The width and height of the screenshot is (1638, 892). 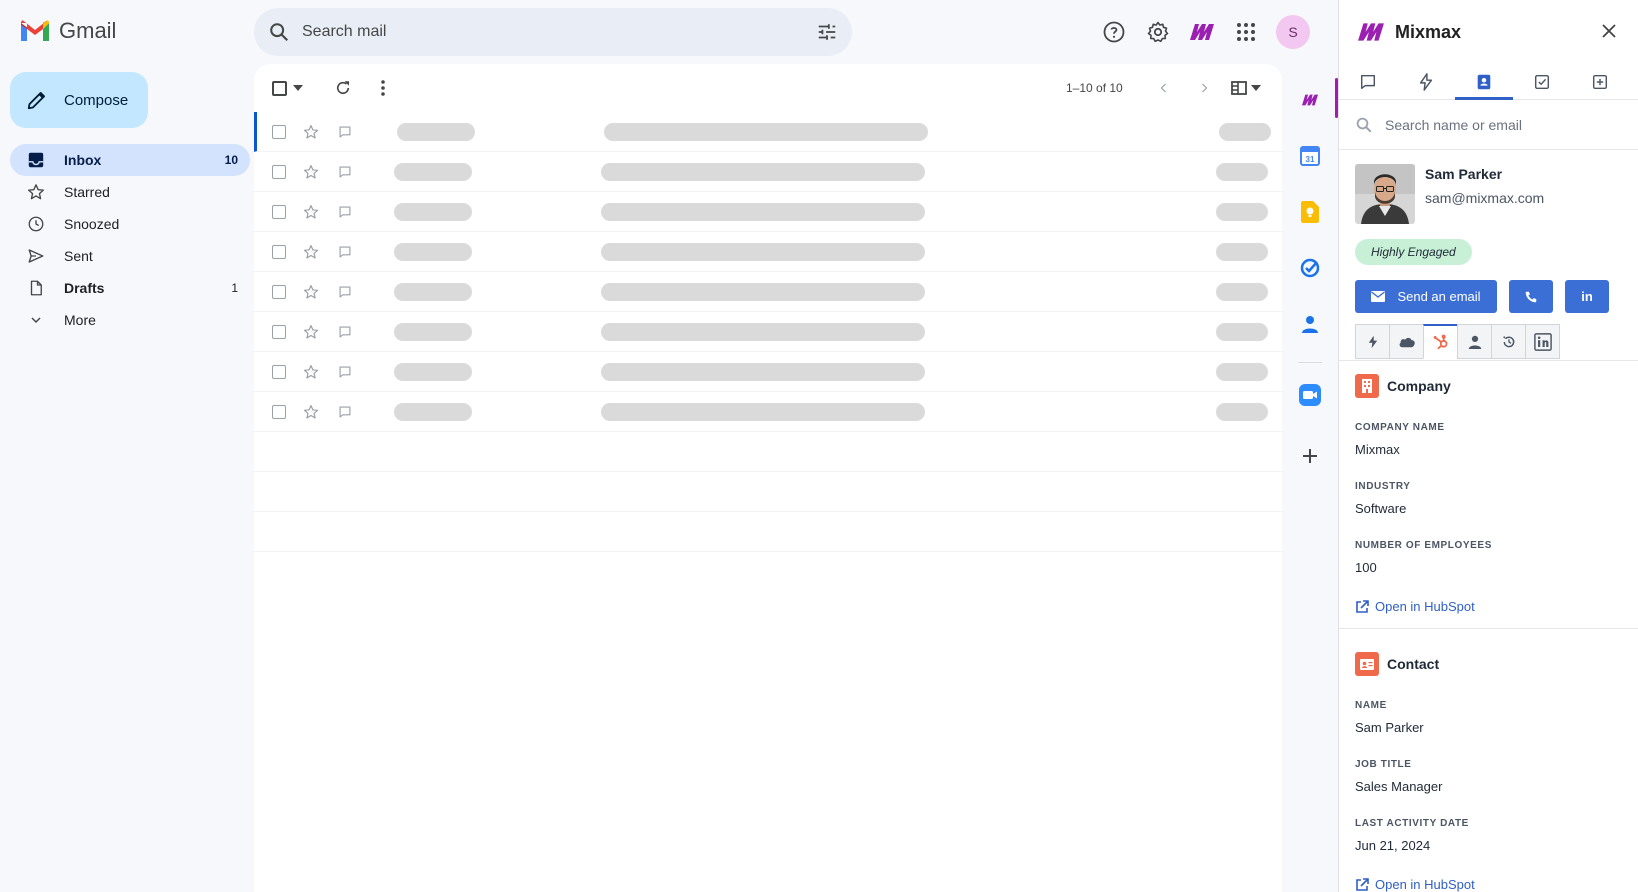 I want to click on sidebar-item-more: More, so click(x=130, y=320).